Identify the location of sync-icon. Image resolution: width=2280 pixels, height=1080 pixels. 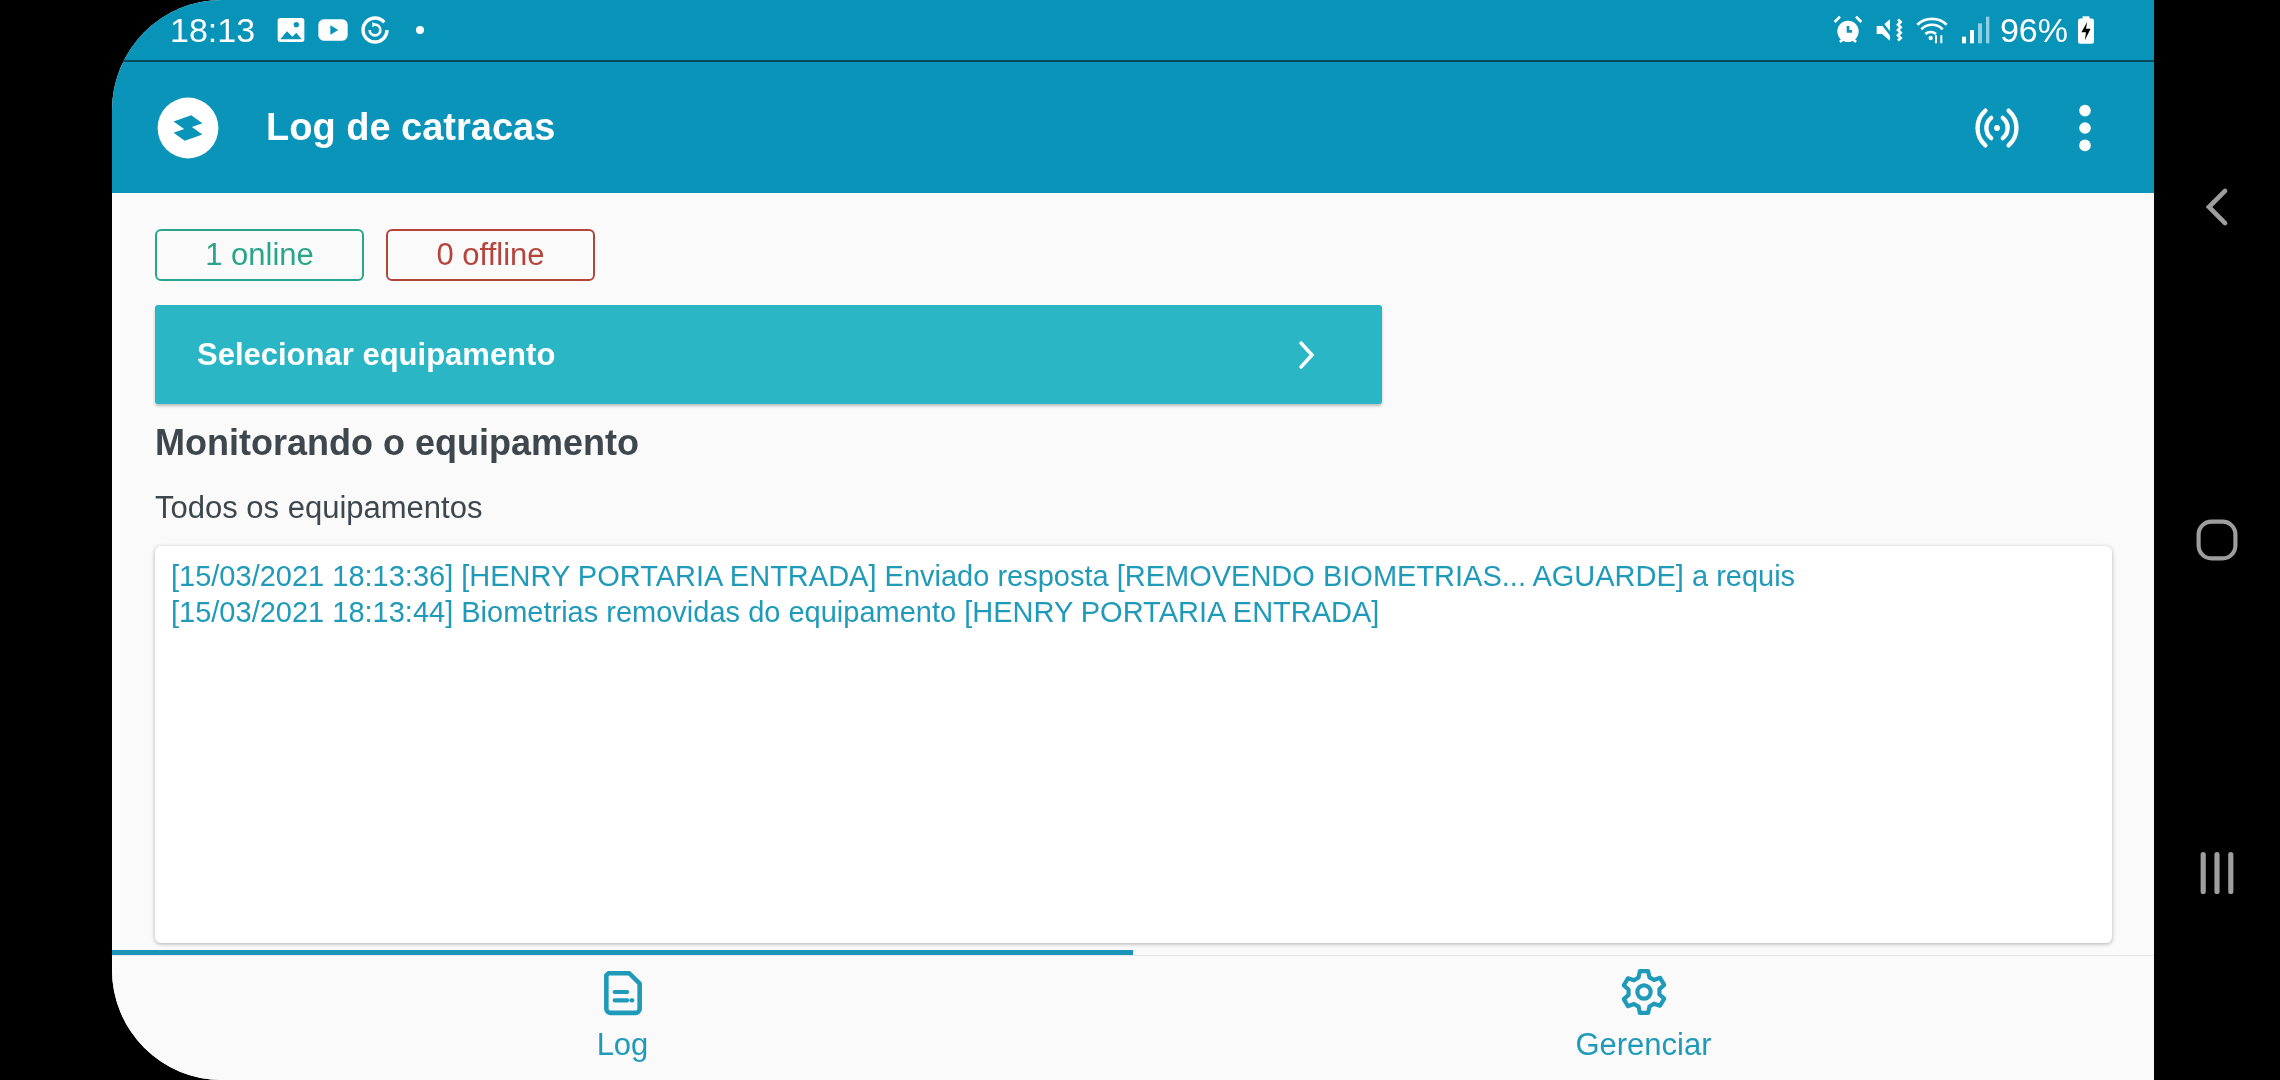
(375, 30).